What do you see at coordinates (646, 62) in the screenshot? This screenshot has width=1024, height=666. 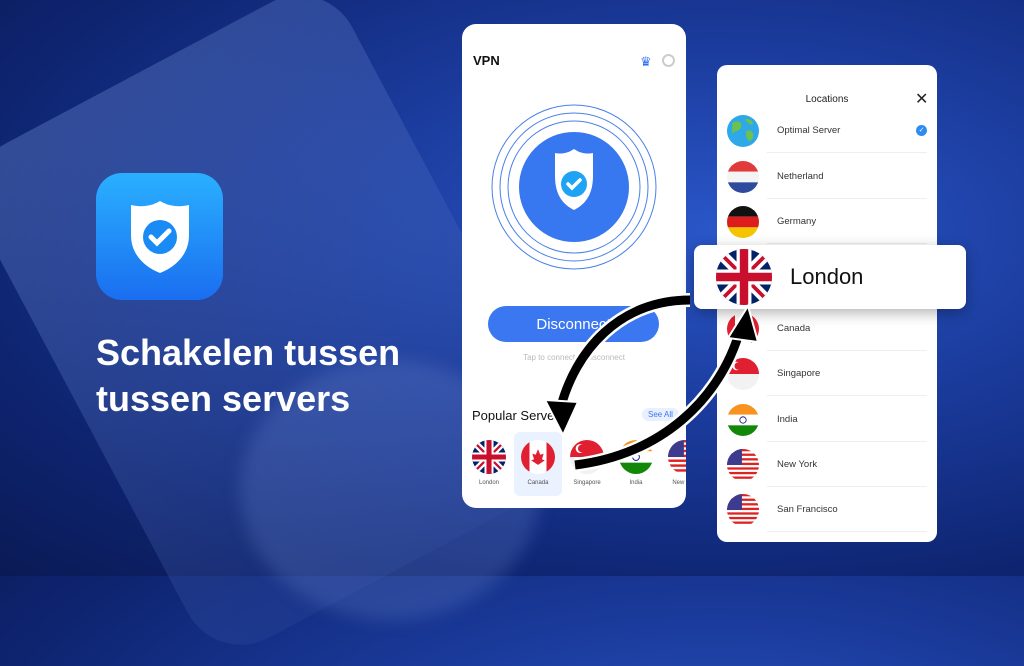 I see `crown-icon: ♛` at bounding box center [646, 62].